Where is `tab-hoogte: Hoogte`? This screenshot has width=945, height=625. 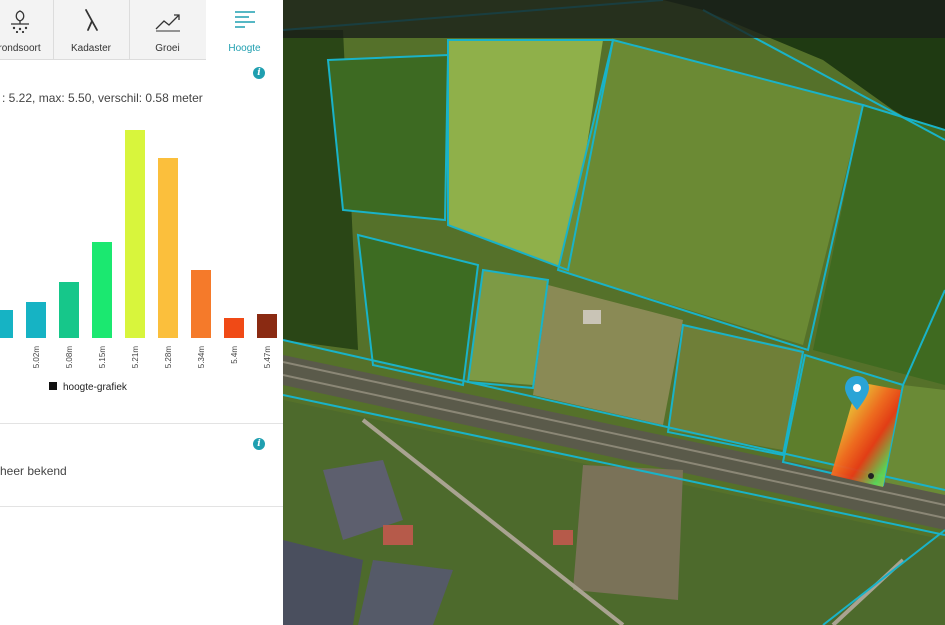 tab-hoogte: Hoogte is located at coordinates (244, 30).